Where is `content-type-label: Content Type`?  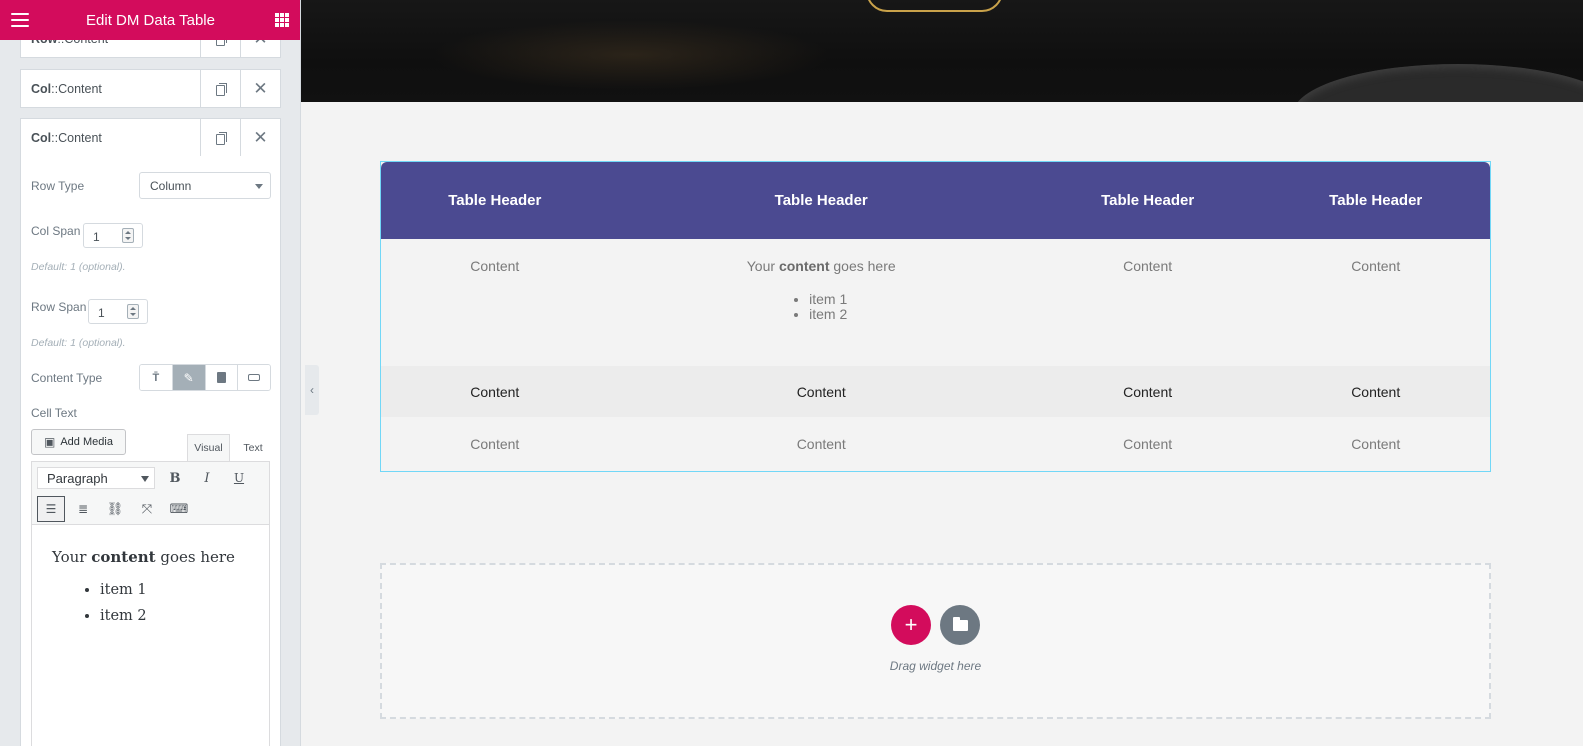
content-type-label: Content Type is located at coordinates (67, 378).